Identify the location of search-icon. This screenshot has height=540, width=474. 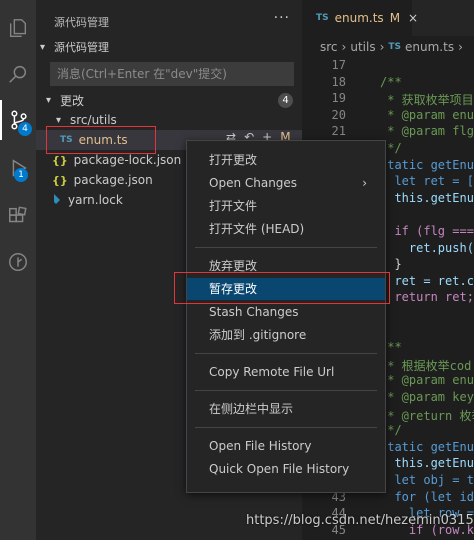
(18, 74).